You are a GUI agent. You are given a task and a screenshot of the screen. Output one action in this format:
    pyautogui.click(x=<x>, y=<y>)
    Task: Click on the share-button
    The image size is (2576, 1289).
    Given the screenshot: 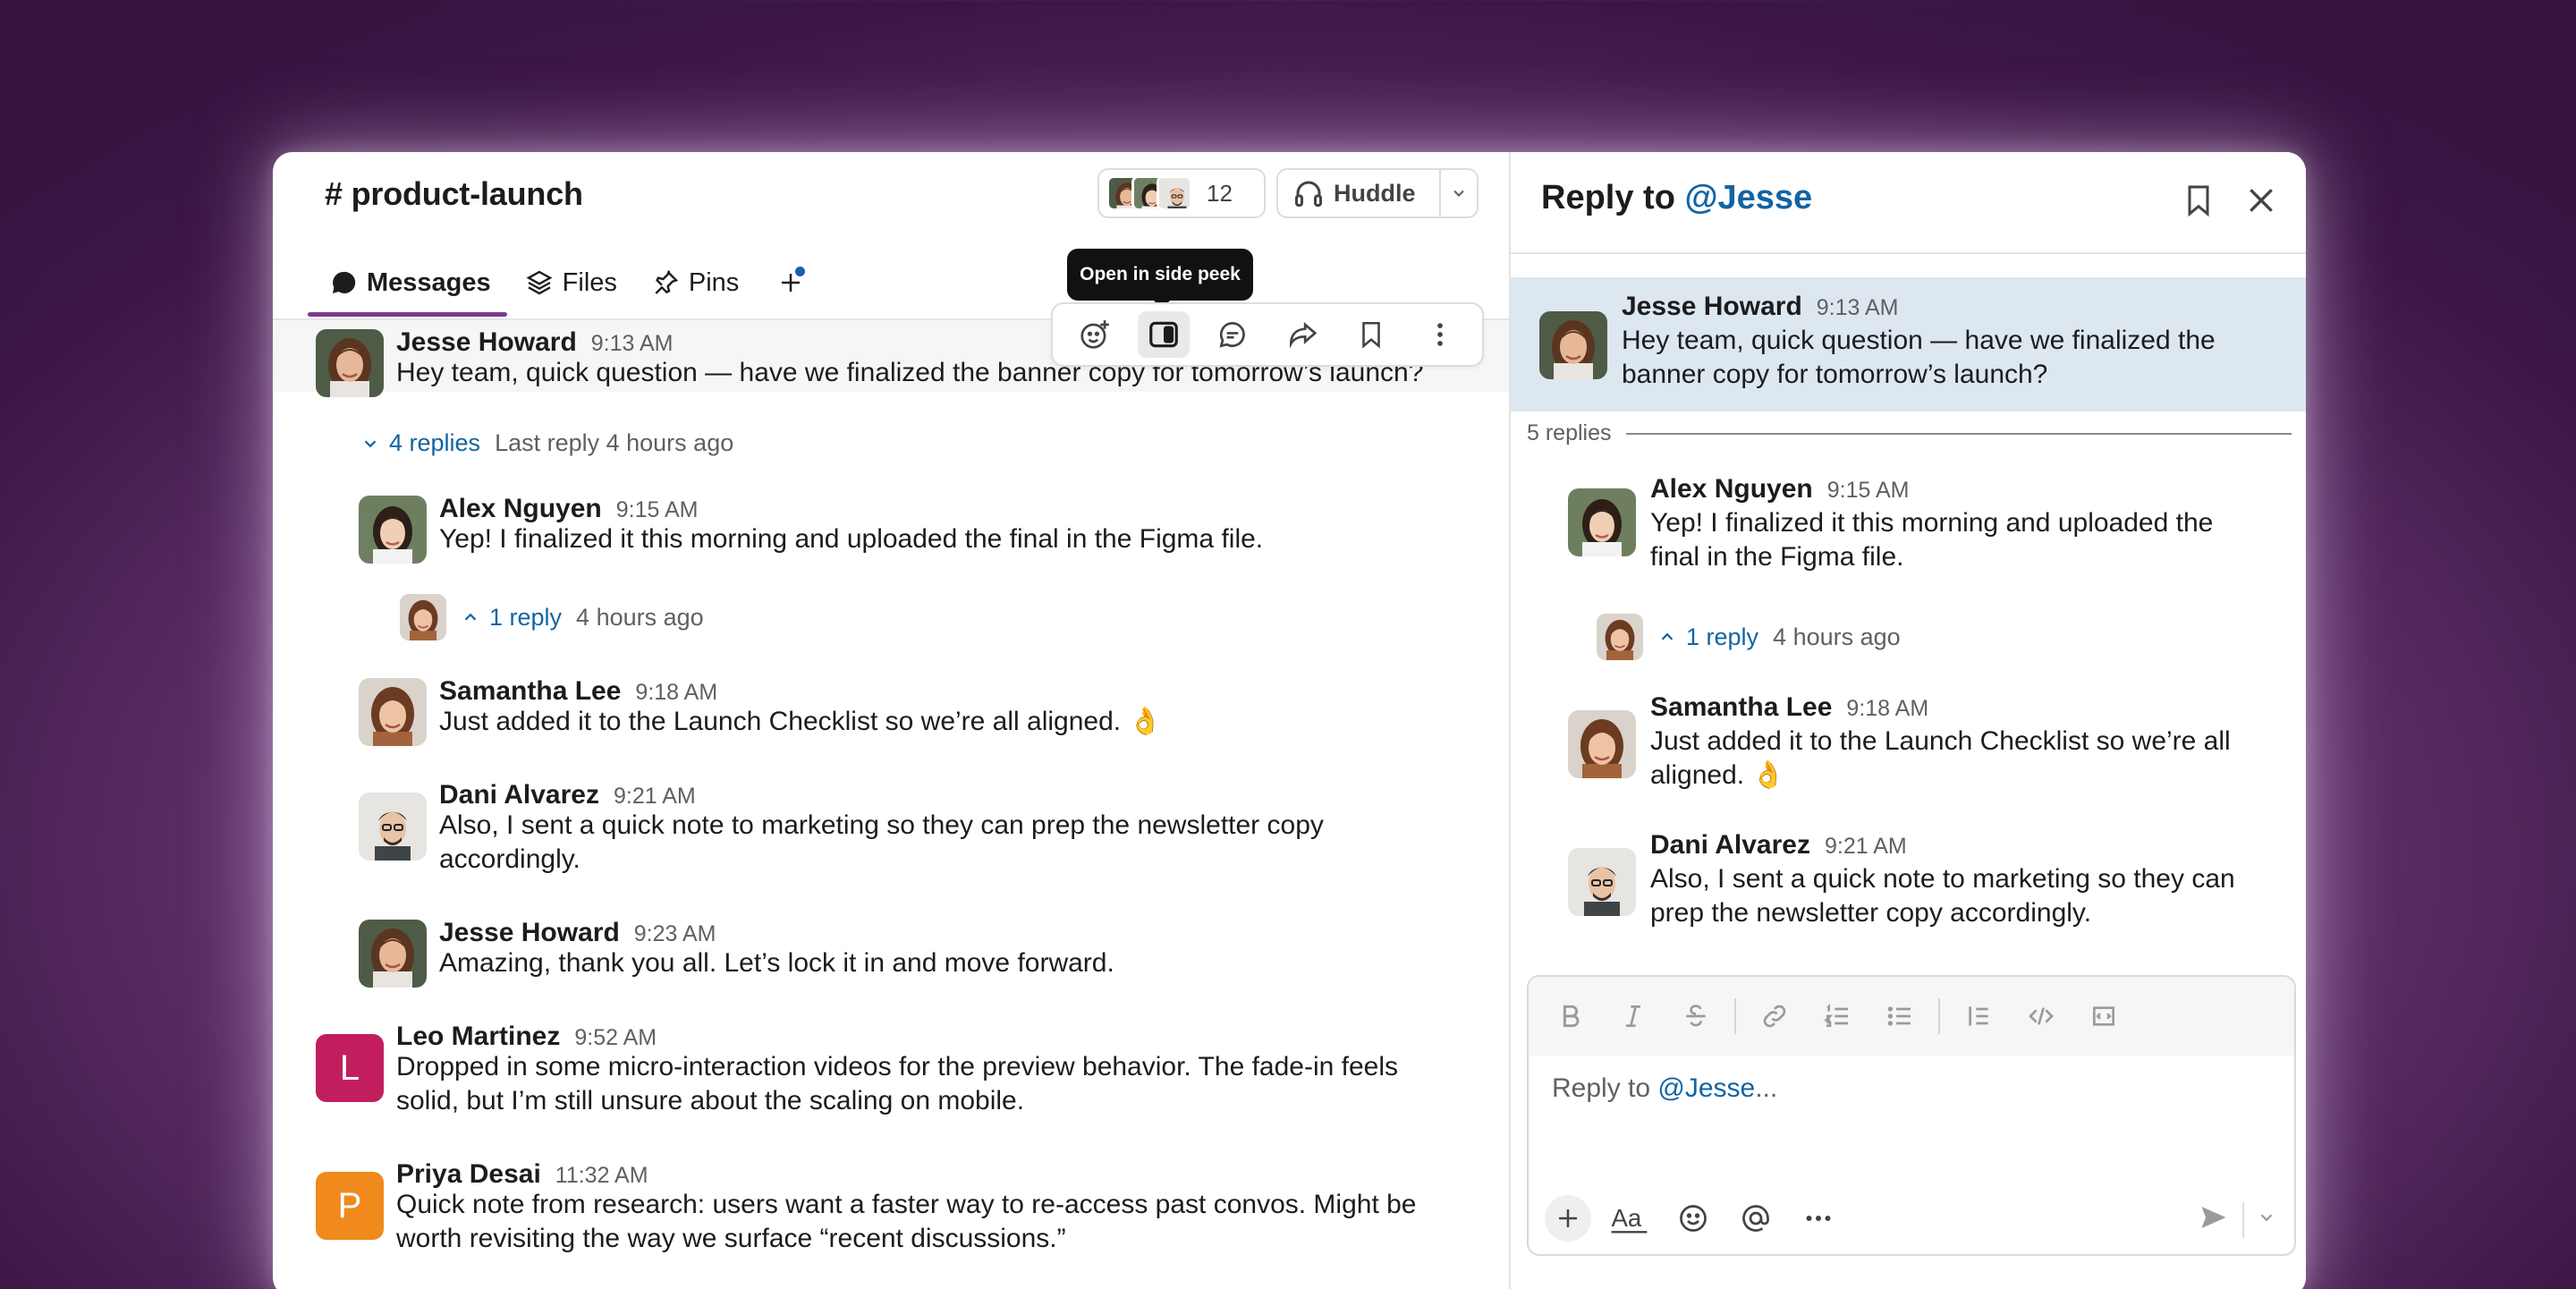 What is the action you would take?
    pyautogui.click(x=1302, y=334)
    